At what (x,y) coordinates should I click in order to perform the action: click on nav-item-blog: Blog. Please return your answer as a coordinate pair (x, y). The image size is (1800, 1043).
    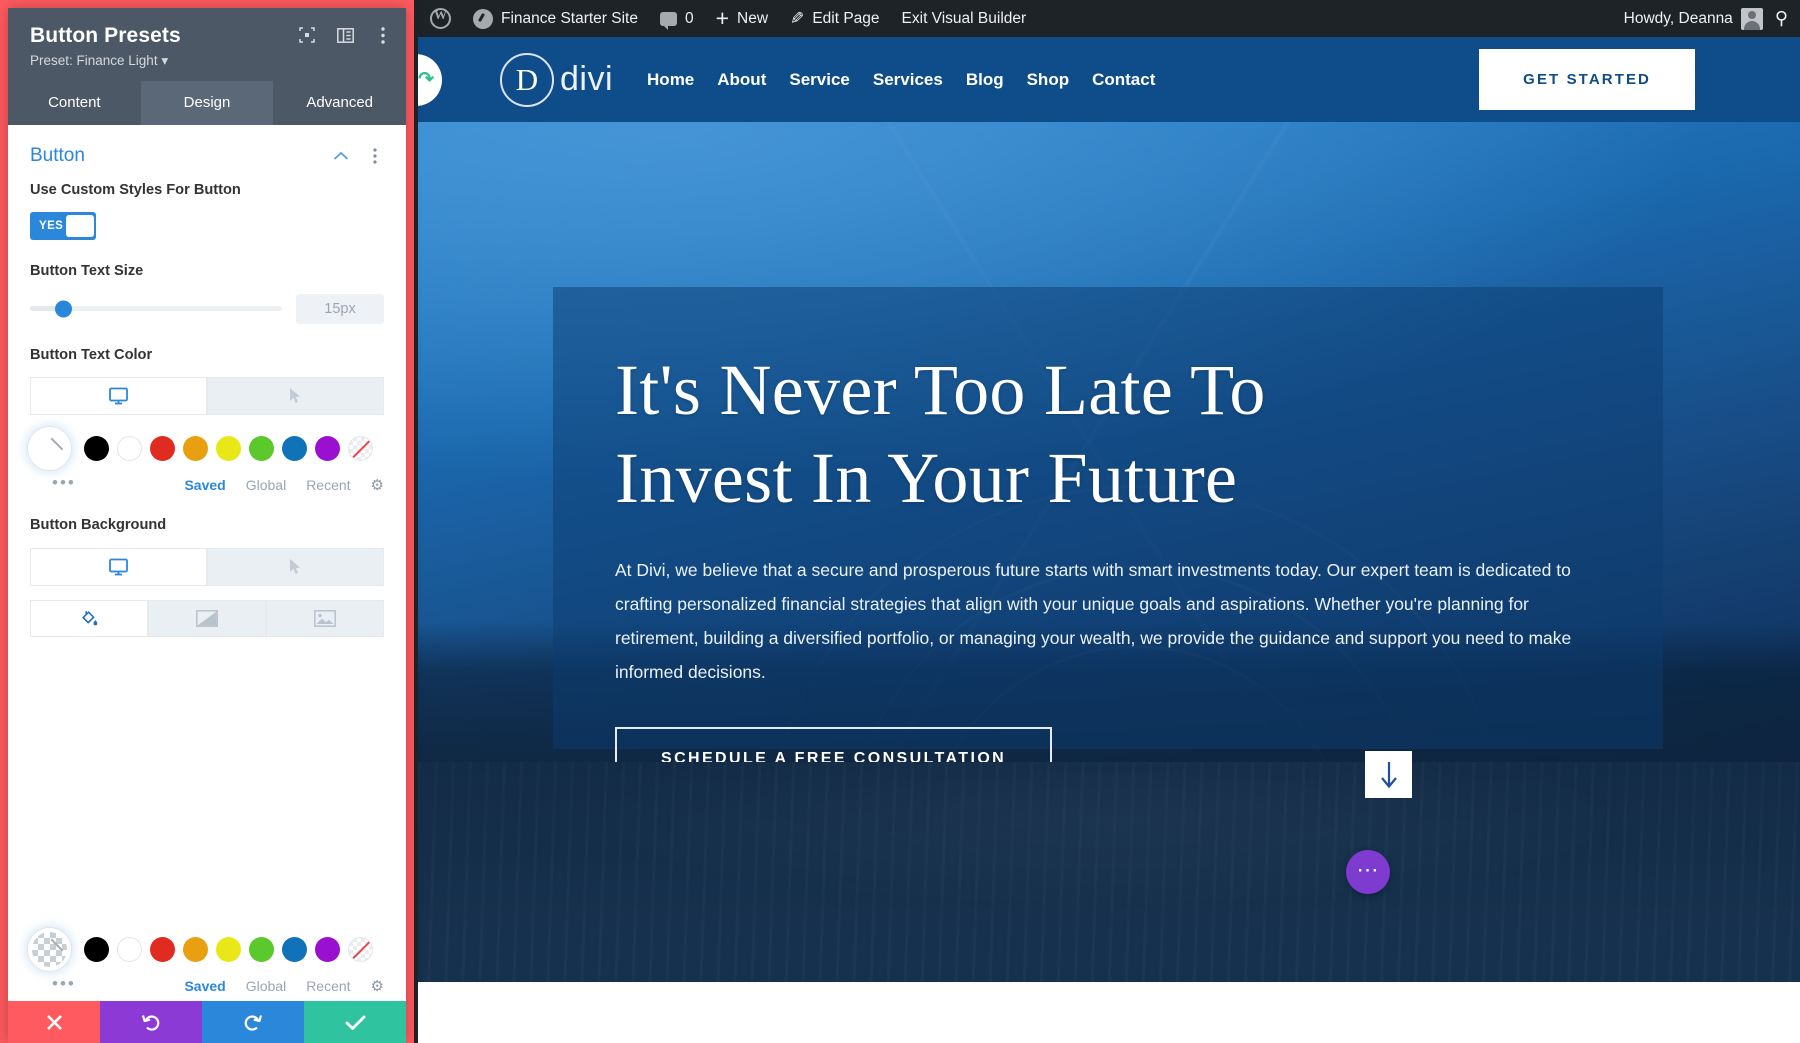
    Looking at the image, I should click on (985, 80).